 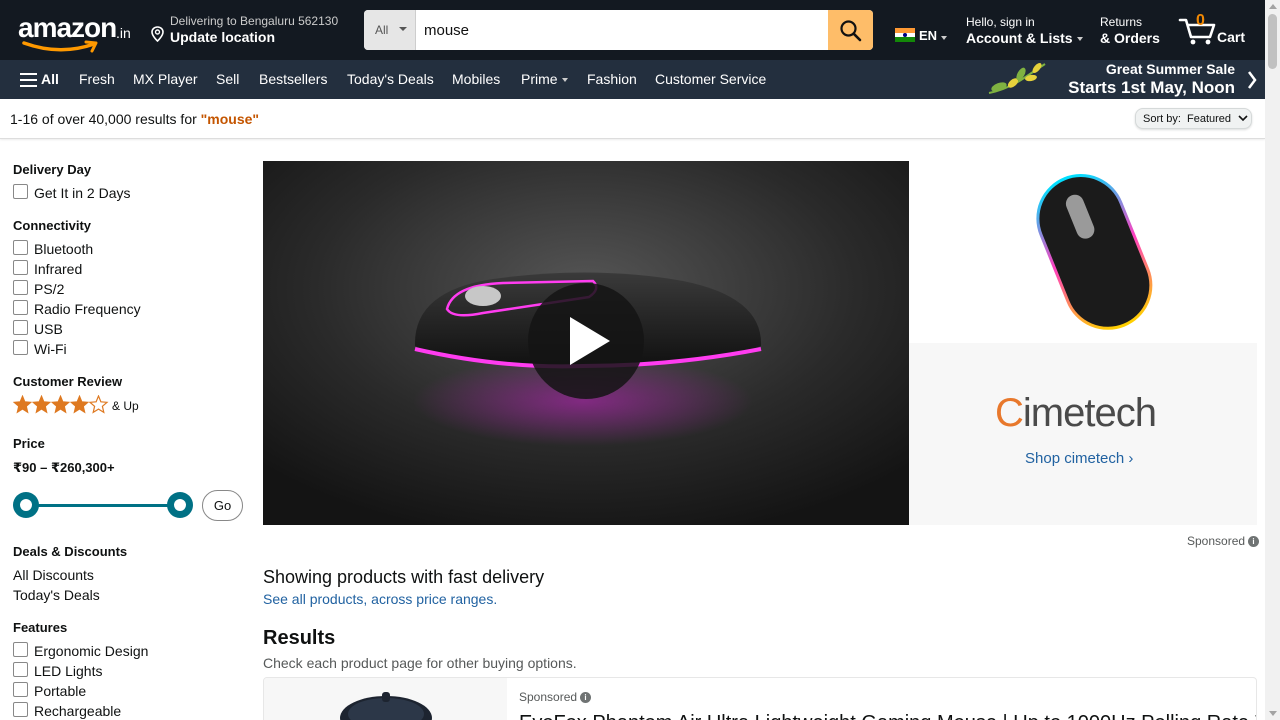 I want to click on amazon-smile-icon, so click(x=60, y=46).